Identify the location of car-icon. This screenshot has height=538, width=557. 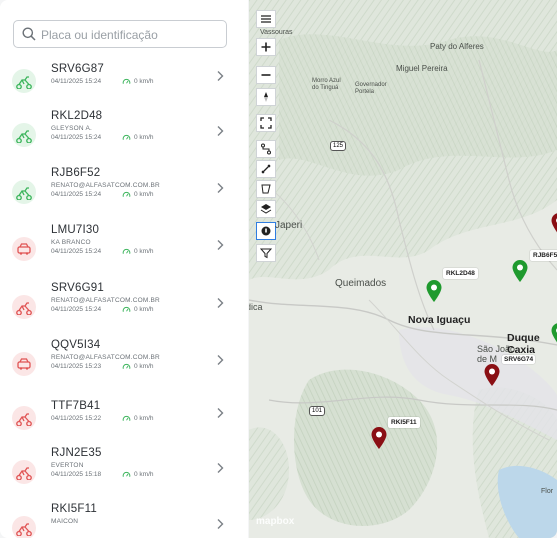
(24, 364).